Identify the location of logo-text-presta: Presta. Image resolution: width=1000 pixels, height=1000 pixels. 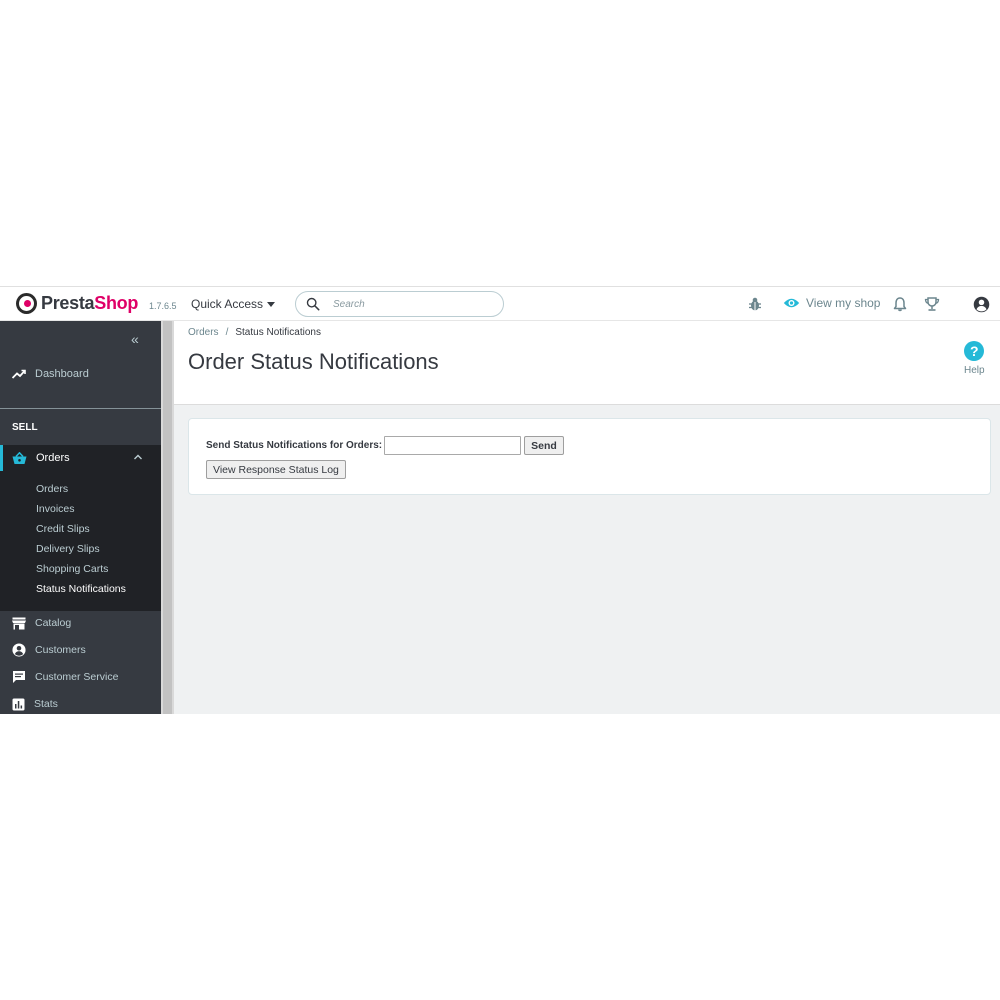
(68, 303).